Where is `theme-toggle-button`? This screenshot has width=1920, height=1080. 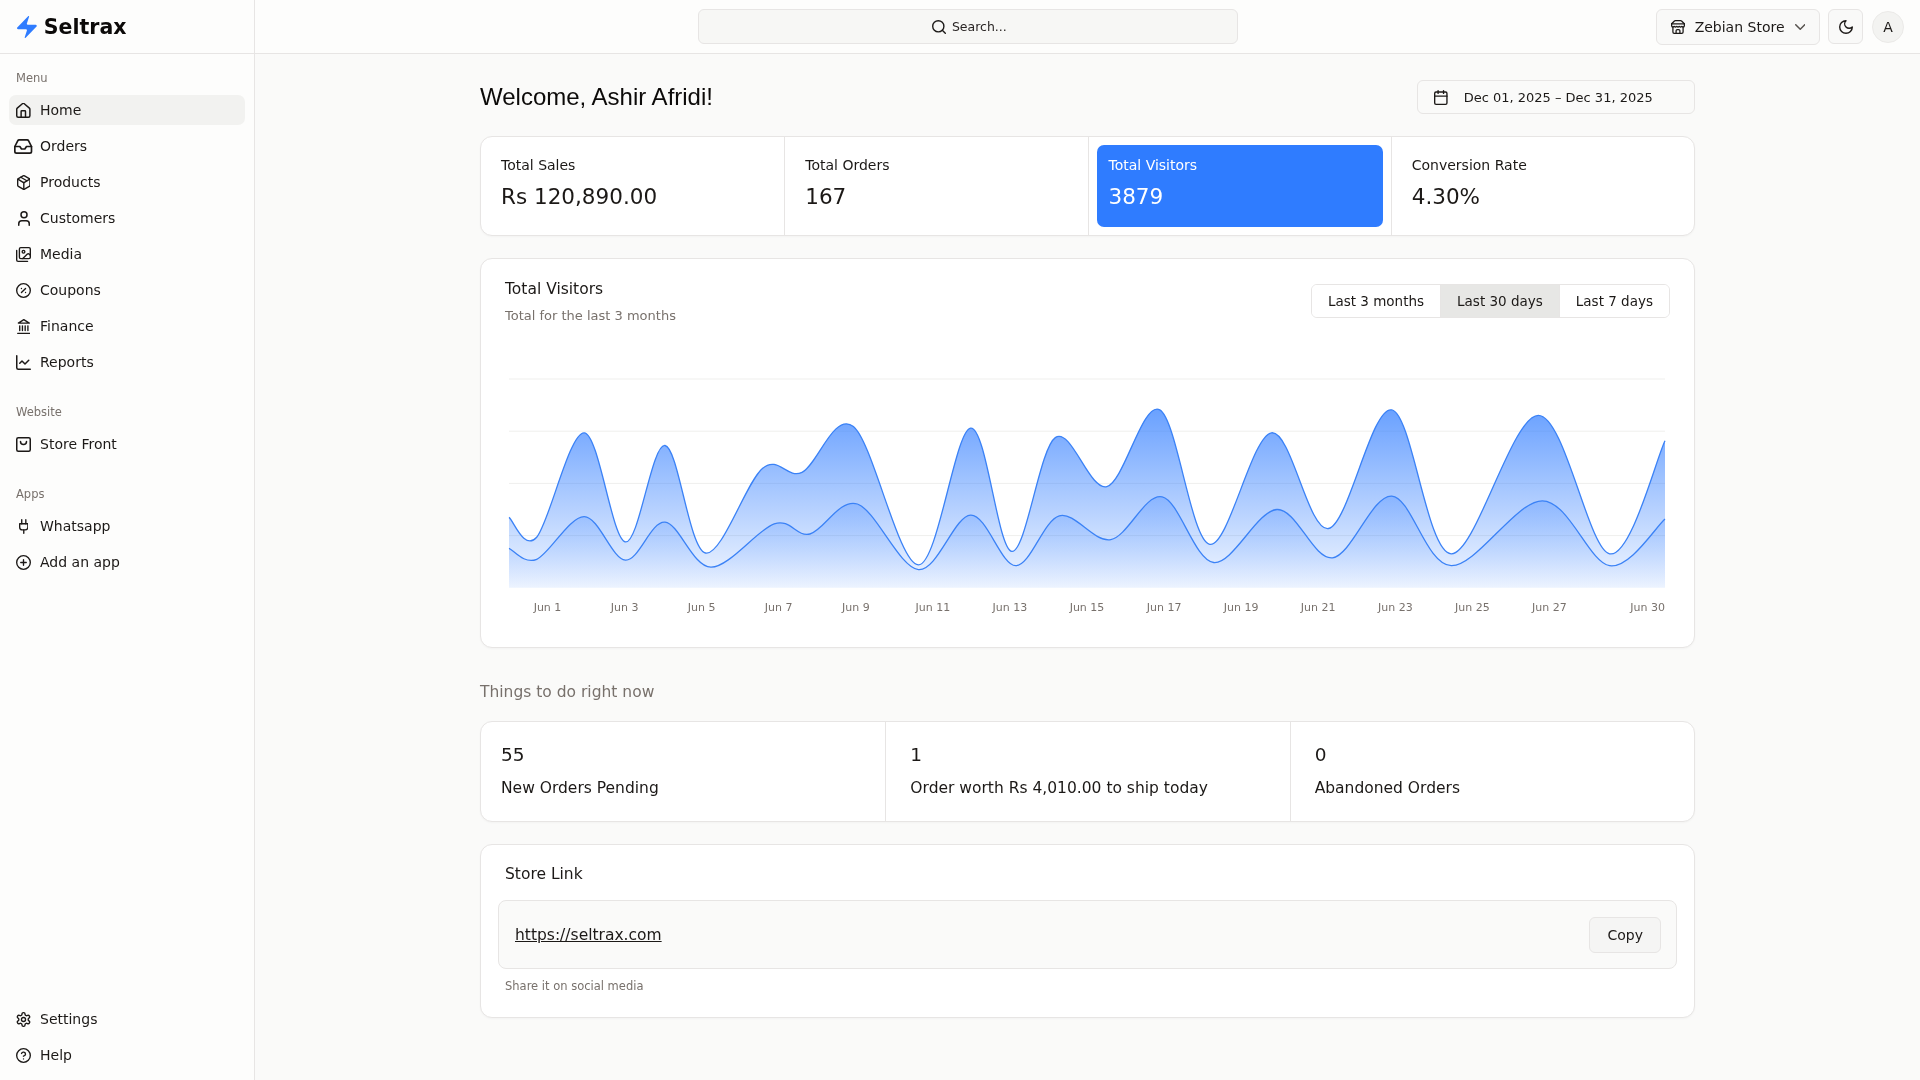
theme-toggle-button is located at coordinates (1845, 26).